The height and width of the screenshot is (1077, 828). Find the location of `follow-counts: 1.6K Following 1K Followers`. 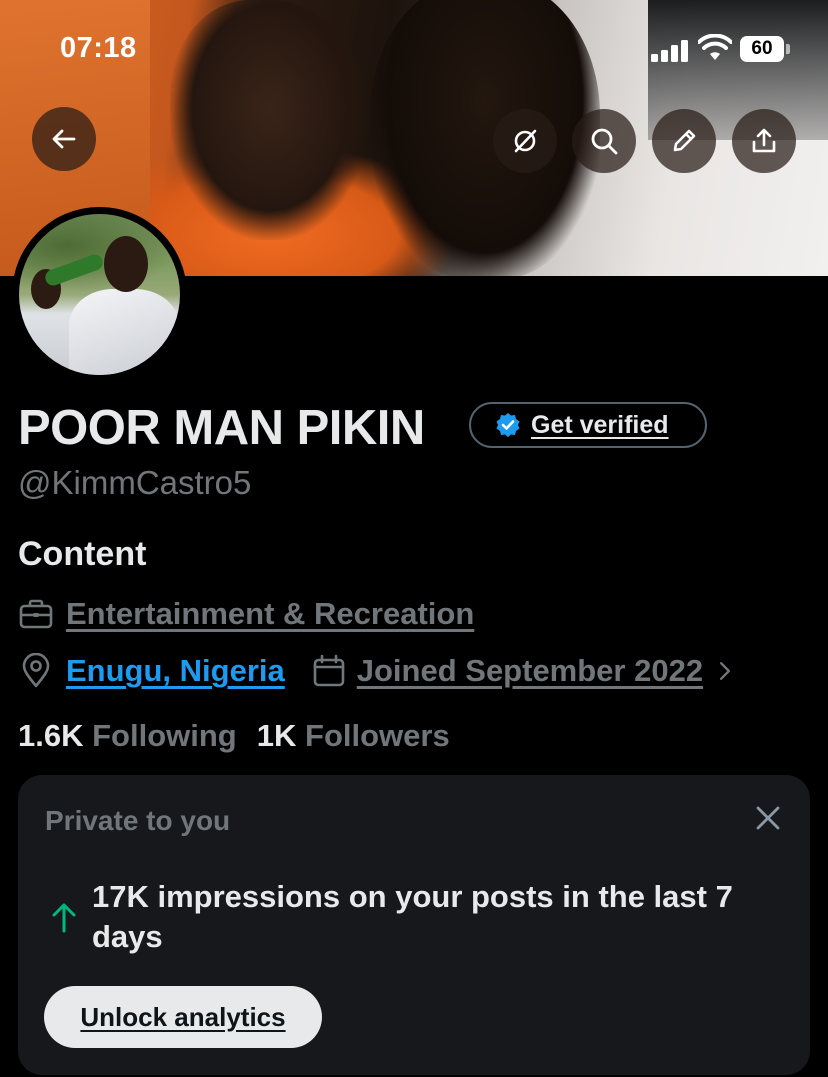

follow-counts: 1.6K Following 1K Followers is located at coordinates (234, 736).